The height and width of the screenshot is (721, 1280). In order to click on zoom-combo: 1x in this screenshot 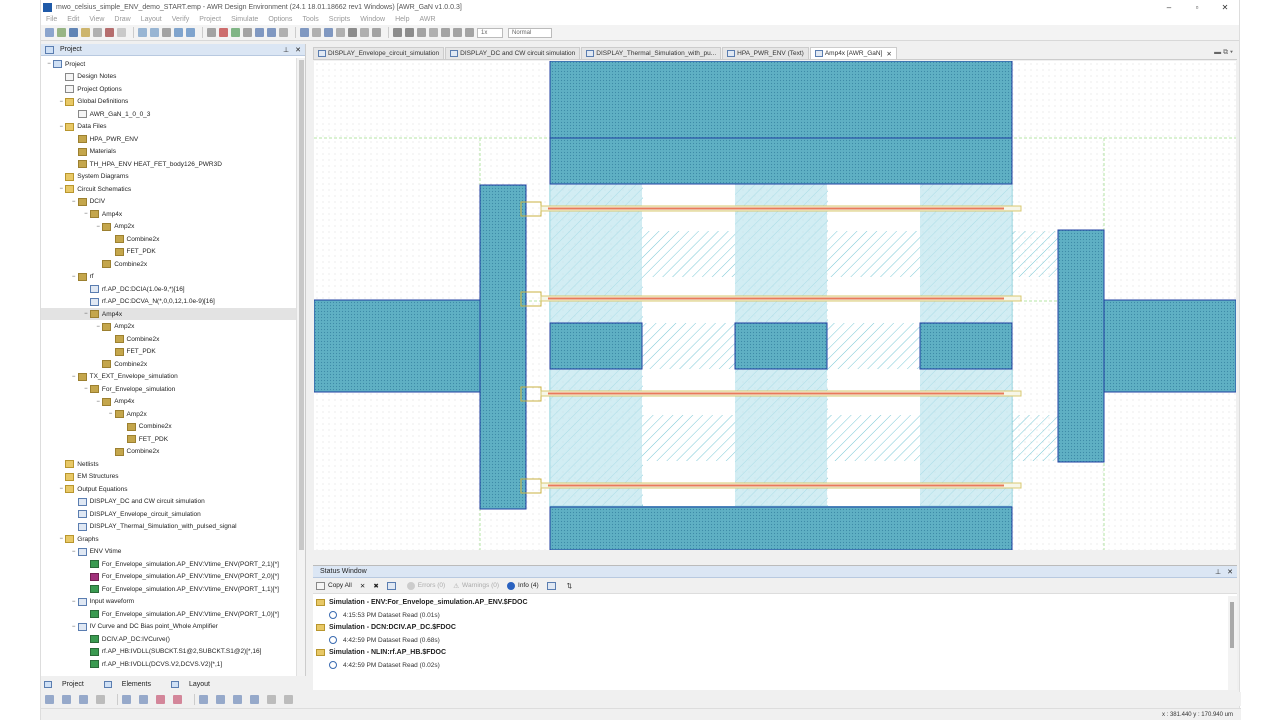, I will do `click(490, 32)`.